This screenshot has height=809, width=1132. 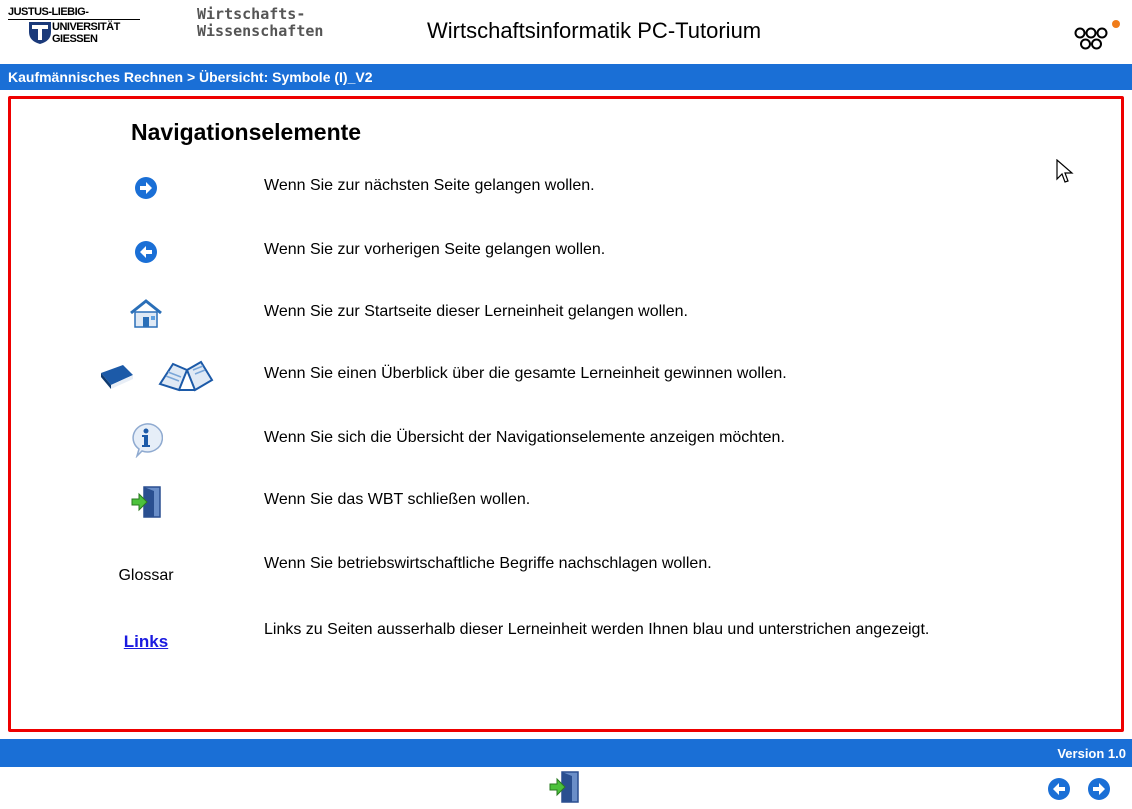 I want to click on icon-cell: Links, so click(x=146, y=642).